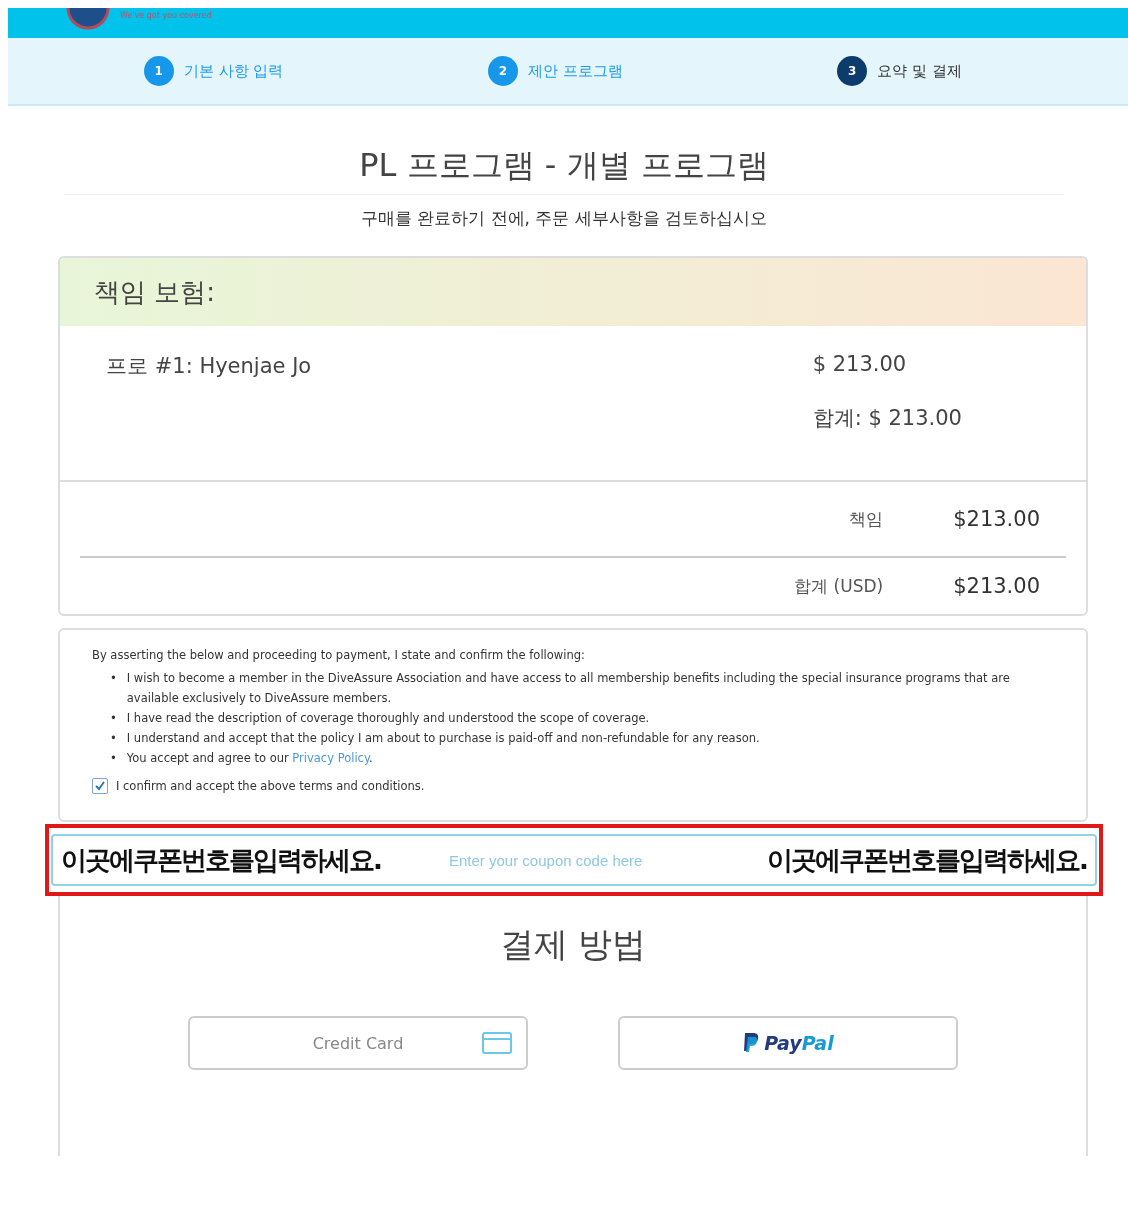  What do you see at coordinates (339, 655) in the screenshot?
I see `terms-intro: By asserting the below and proceeding to payment, I state and confirm the following:` at bounding box center [339, 655].